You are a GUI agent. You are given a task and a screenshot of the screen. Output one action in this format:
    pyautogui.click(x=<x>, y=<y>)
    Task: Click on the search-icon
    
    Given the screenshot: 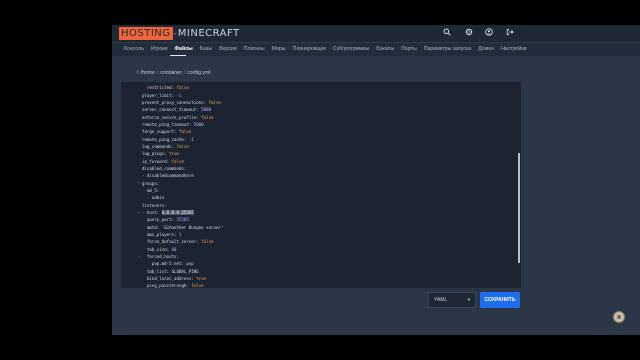 What is the action you would take?
    pyautogui.click(x=447, y=33)
    